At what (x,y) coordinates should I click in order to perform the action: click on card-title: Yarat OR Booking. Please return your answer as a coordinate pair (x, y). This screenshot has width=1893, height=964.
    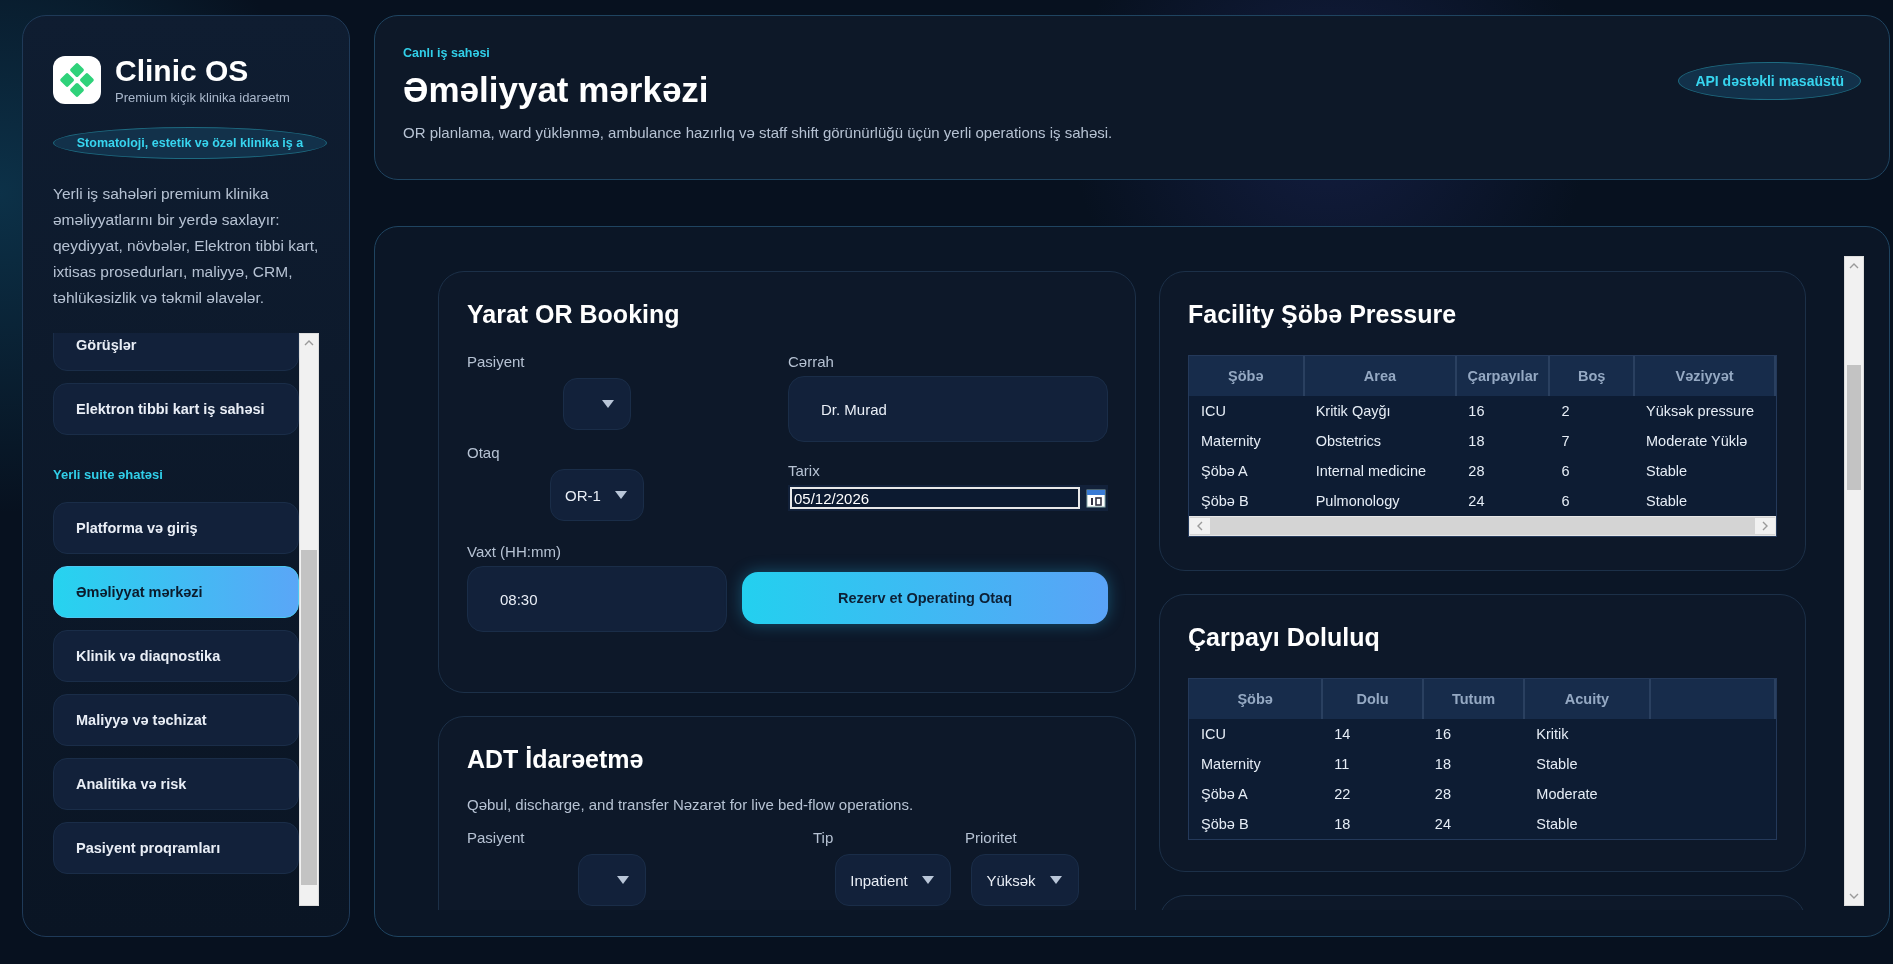
    Looking at the image, I should click on (574, 314).